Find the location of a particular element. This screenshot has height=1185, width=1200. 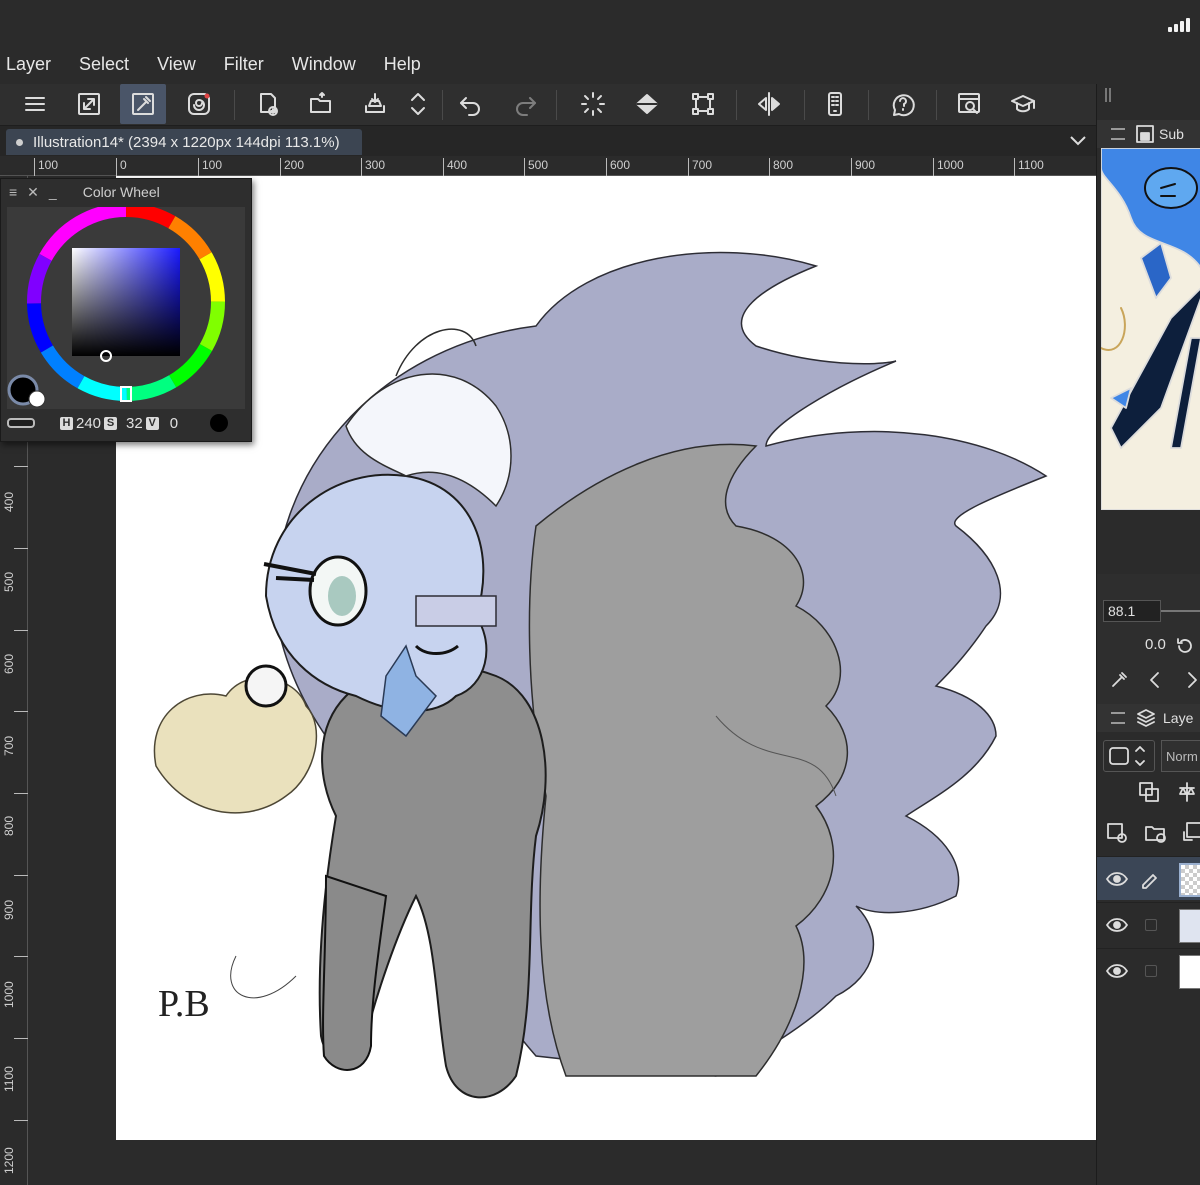

signal-strength-icon is located at coordinates (1179, 25).